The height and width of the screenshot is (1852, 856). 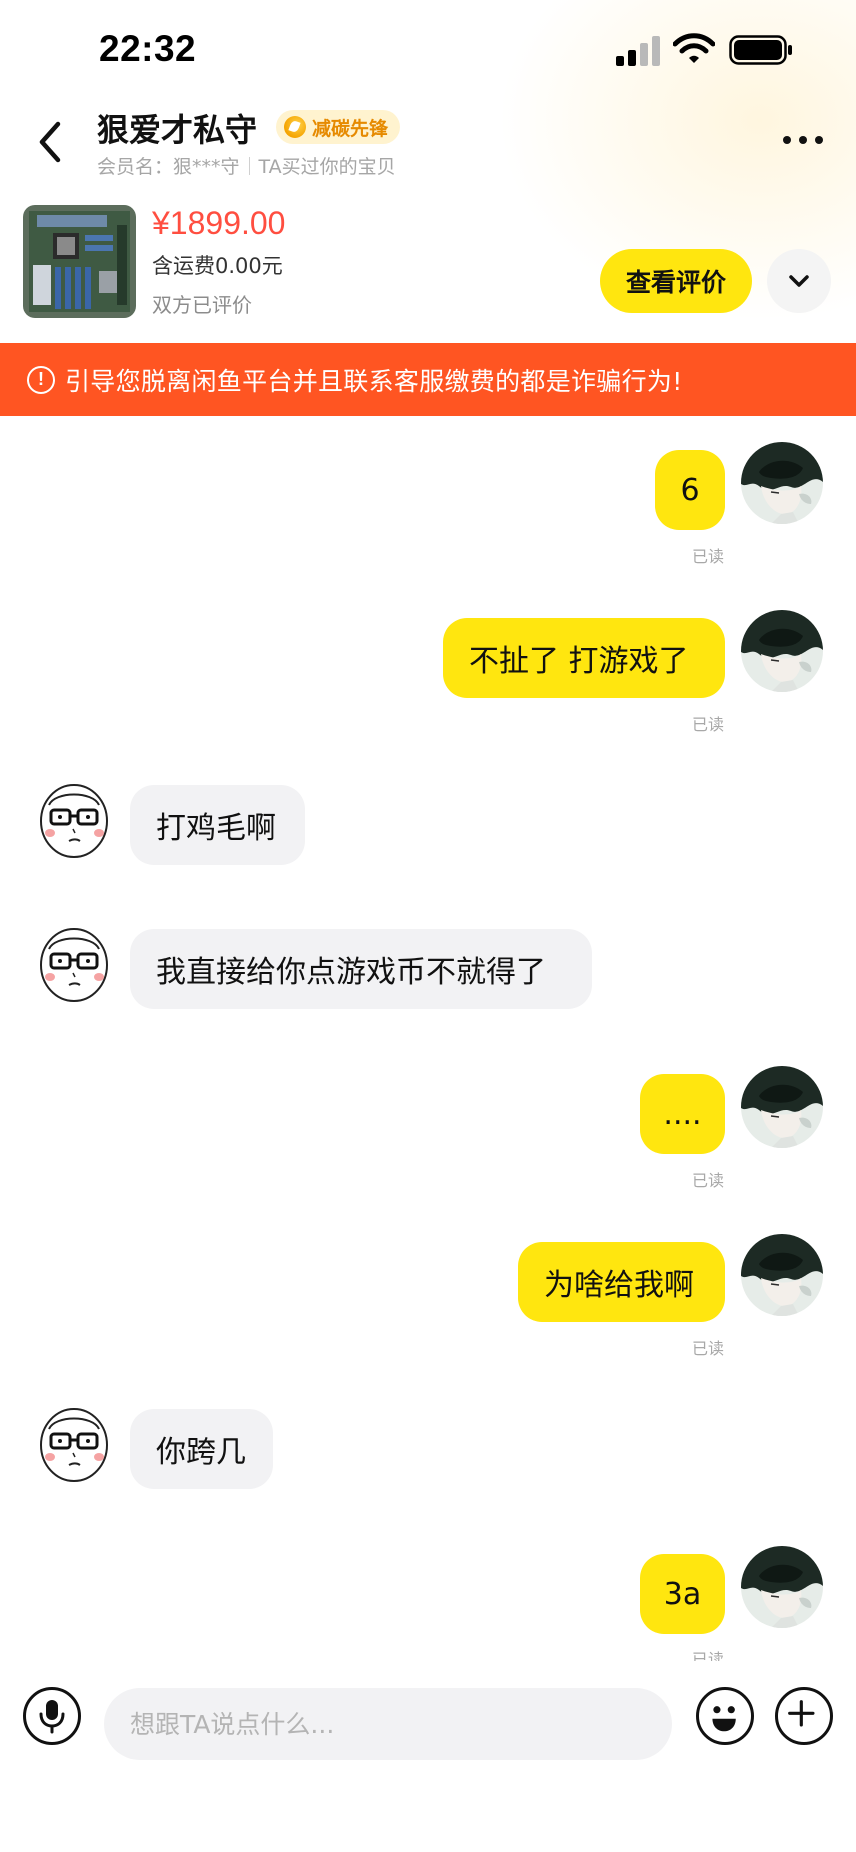 I want to click on message-bubble-sent: 6, so click(x=690, y=490).